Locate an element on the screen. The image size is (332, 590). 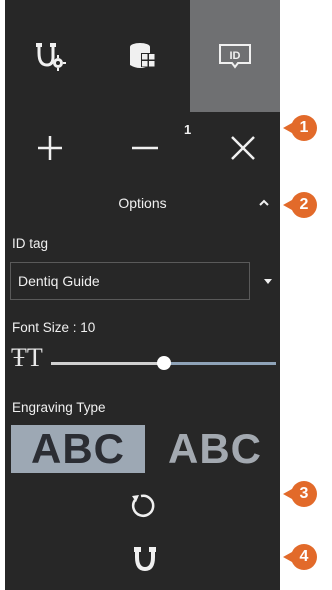
font-size-label: Font Size : 10 is located at coordinates (54, 327).